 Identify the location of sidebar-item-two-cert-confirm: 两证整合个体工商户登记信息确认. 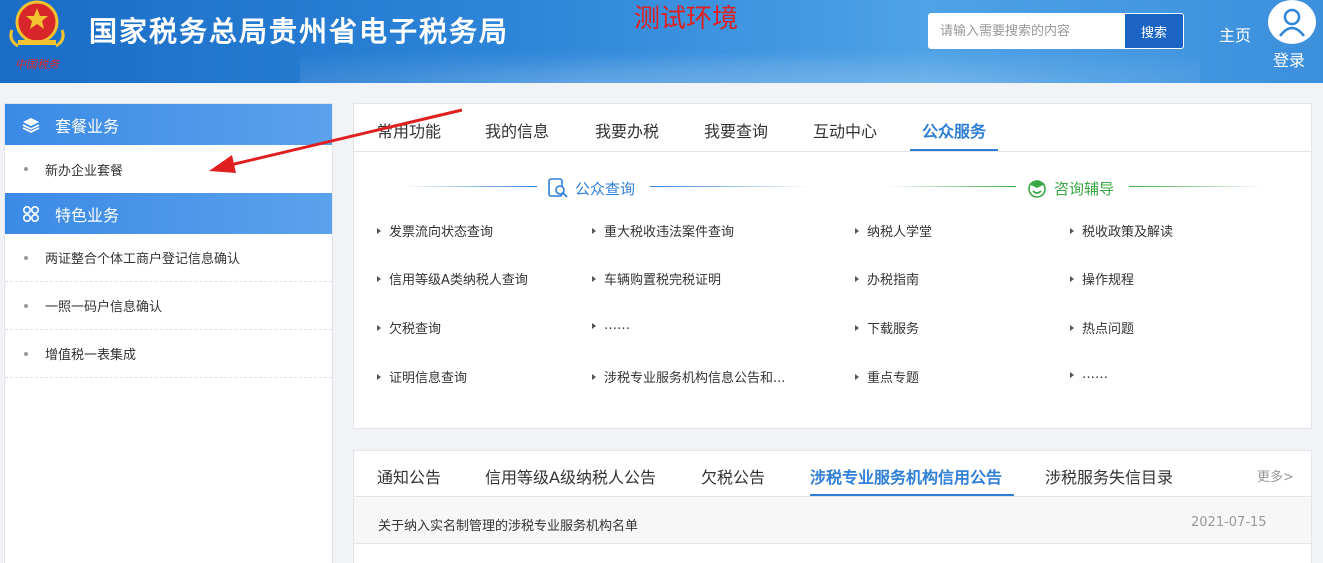
(168, 258).